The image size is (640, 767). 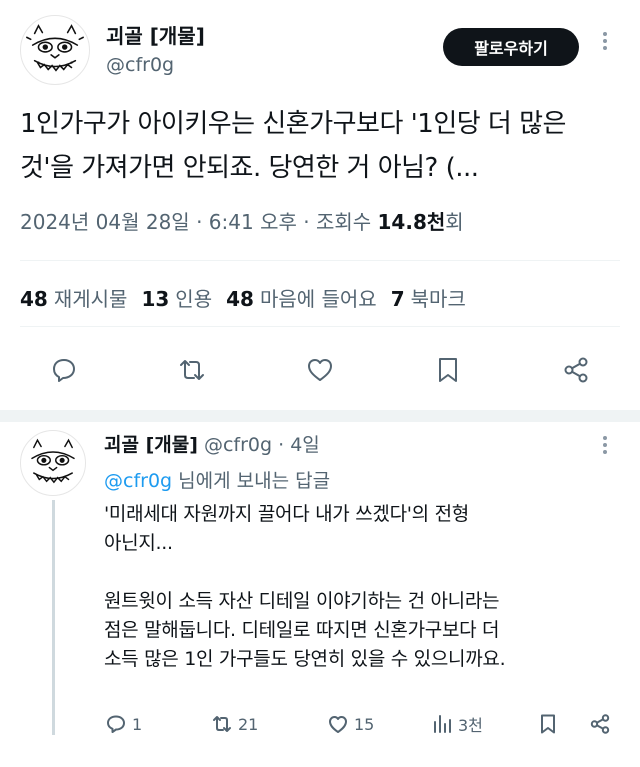 What do you see at coordinates (151, 445) in the screenshot?
I see `reply-author-name: 괴골 [개물]` at bounding box center [151, 445].